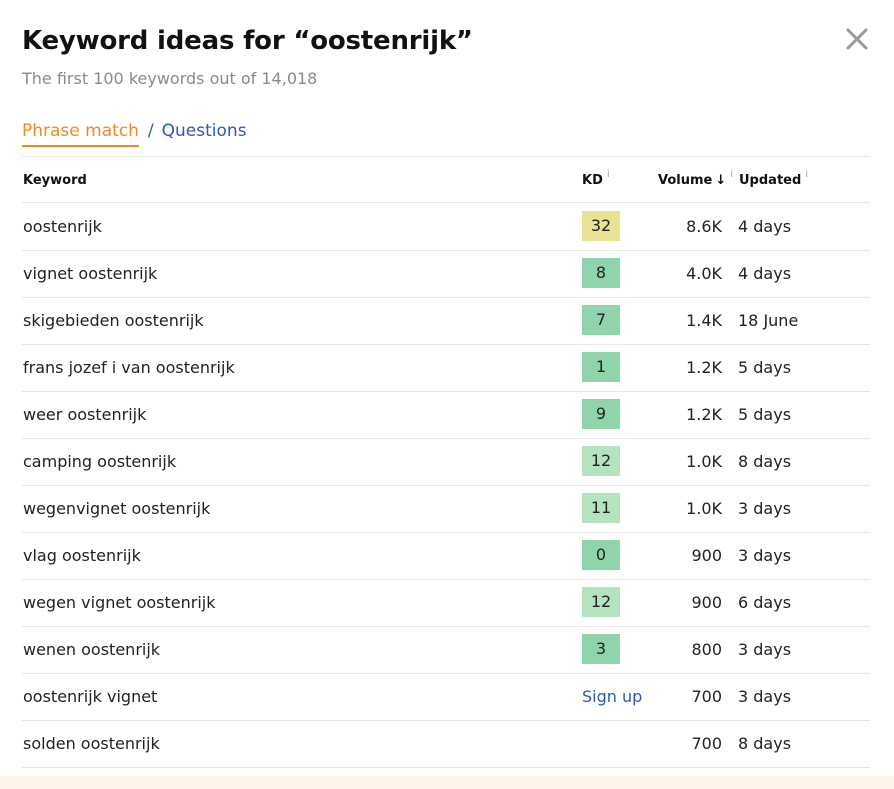 This screenshot has height=789, width=894. What do you see at coordinates (601, 367) in the screenshot?
I see `kd-badge: 1` at bounding box center [601, 367].